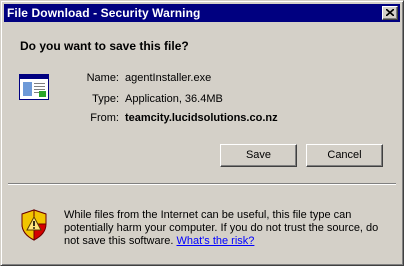  Describe the element at coordinates (174, 99) in the screenshot. I see `file-type-value: Application, 36.4MB` at that location.